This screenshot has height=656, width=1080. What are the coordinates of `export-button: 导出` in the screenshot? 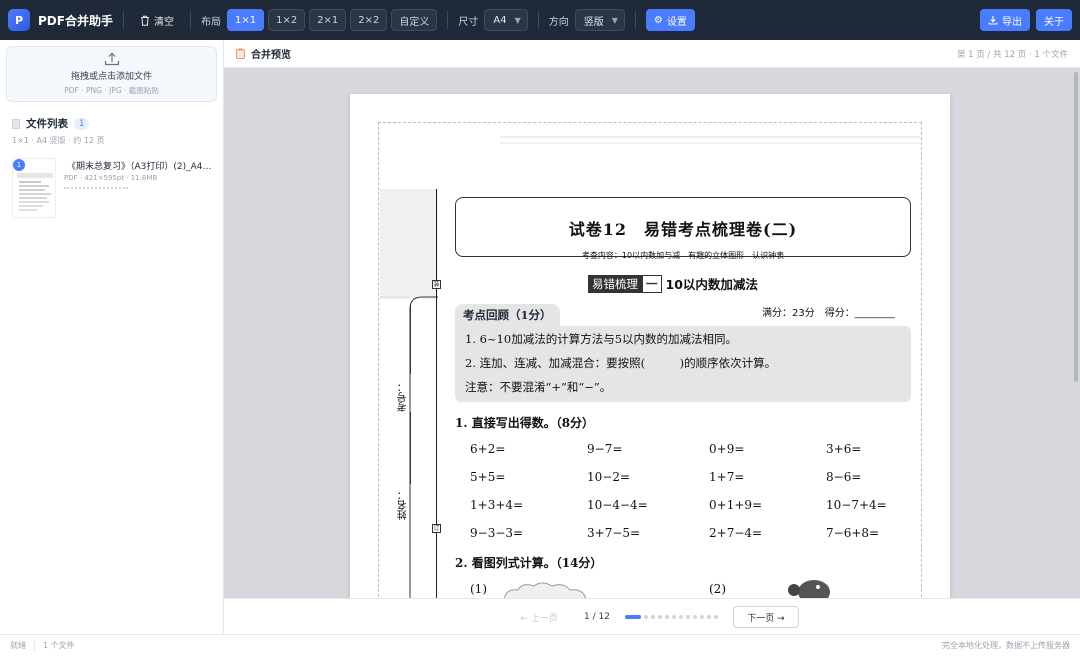 It's located at (1005, 20).